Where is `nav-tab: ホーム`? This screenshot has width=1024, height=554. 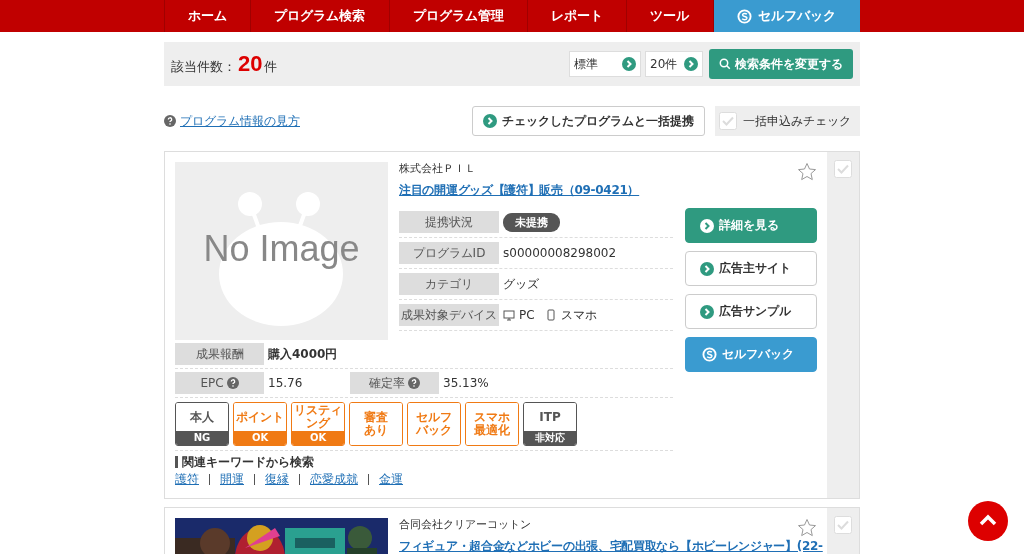 nav-tab: ホーム is located at coordinates (208, 16).